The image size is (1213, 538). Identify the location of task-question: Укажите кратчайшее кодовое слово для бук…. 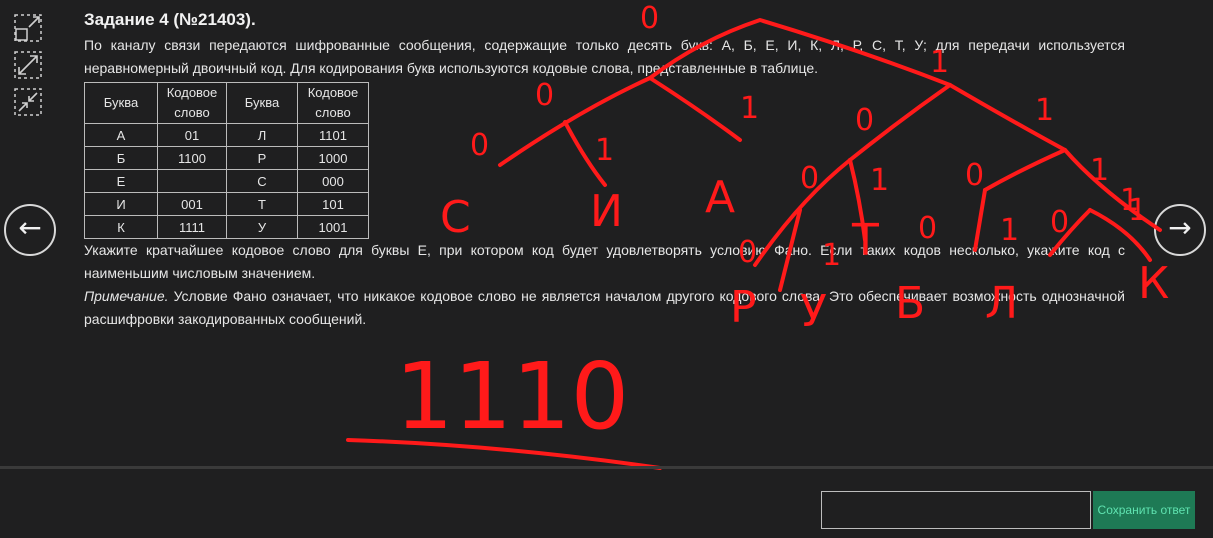
(604, 261).